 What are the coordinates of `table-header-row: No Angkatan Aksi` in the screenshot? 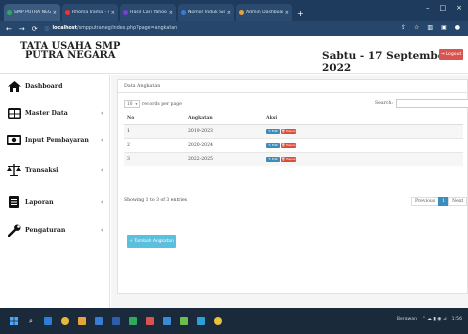 It's located at (293, 119).